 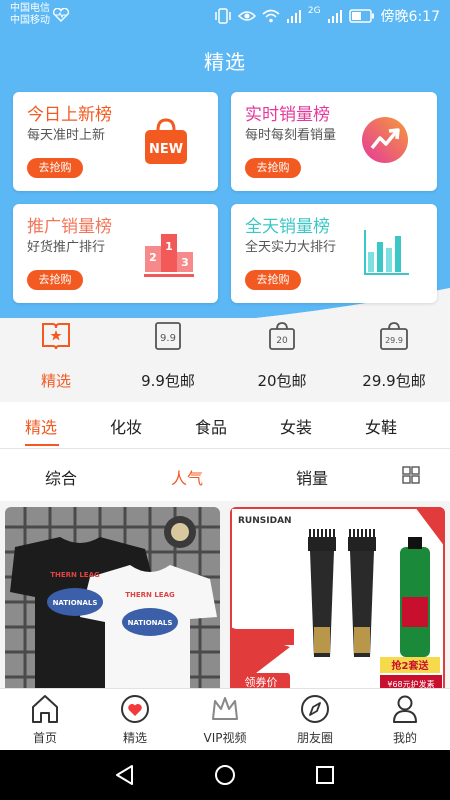 I want to click on book-star-icon, so click(x=56, y=336).